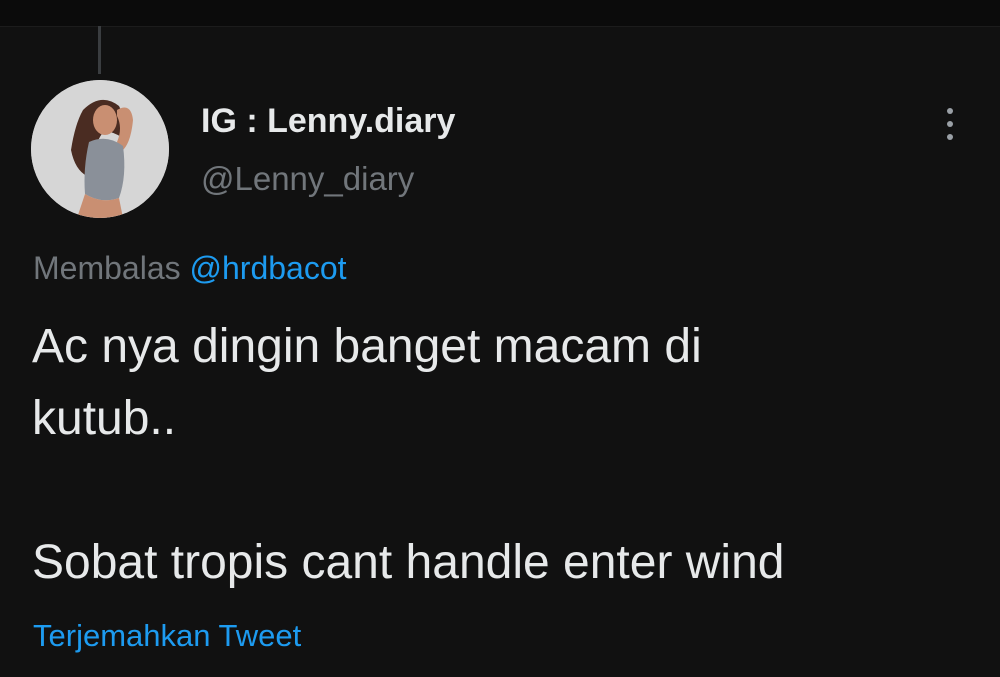 The height and width of the screenshot is (677, 1000). I want to click on avatar-image, so click(100, 149).